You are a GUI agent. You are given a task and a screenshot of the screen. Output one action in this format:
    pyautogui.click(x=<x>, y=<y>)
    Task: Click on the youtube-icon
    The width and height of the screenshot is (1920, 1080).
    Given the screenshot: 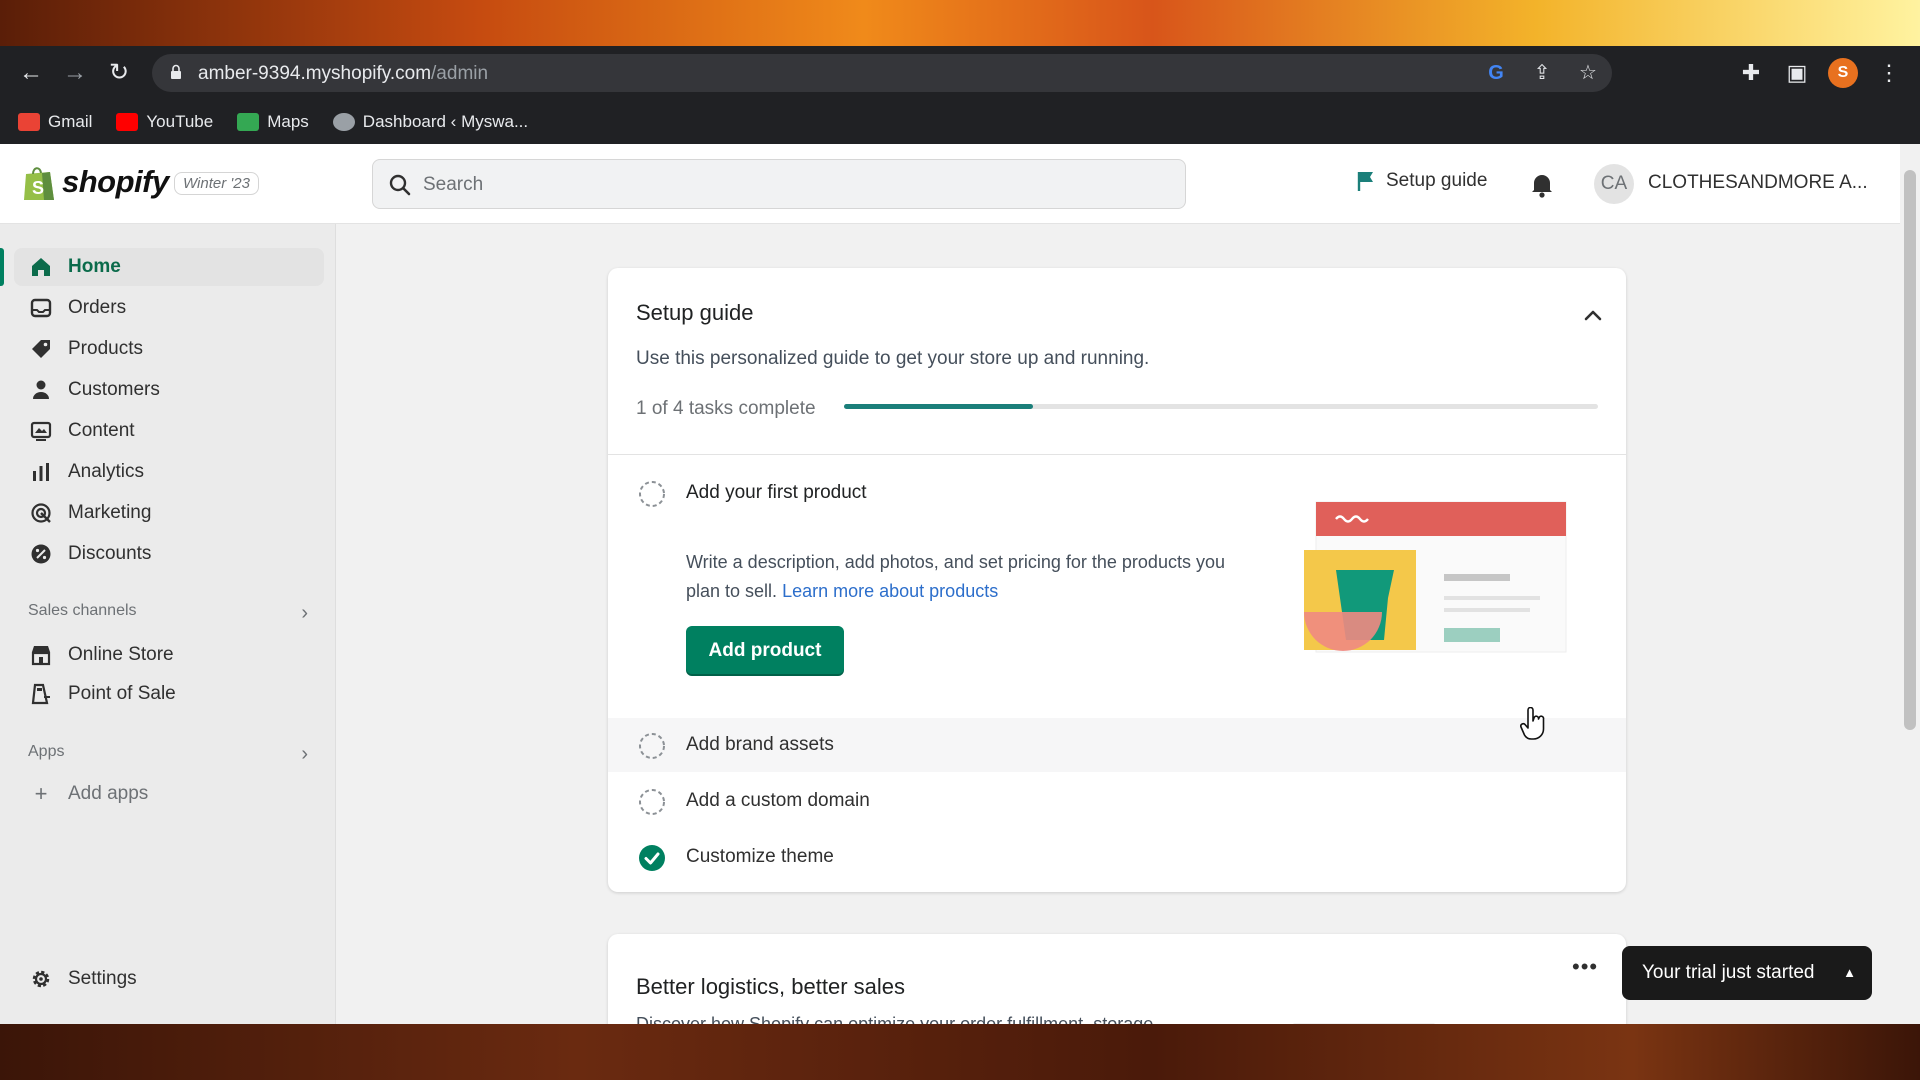 What is the action you would take?
    pyautogui.click(x=127, y=122)
    